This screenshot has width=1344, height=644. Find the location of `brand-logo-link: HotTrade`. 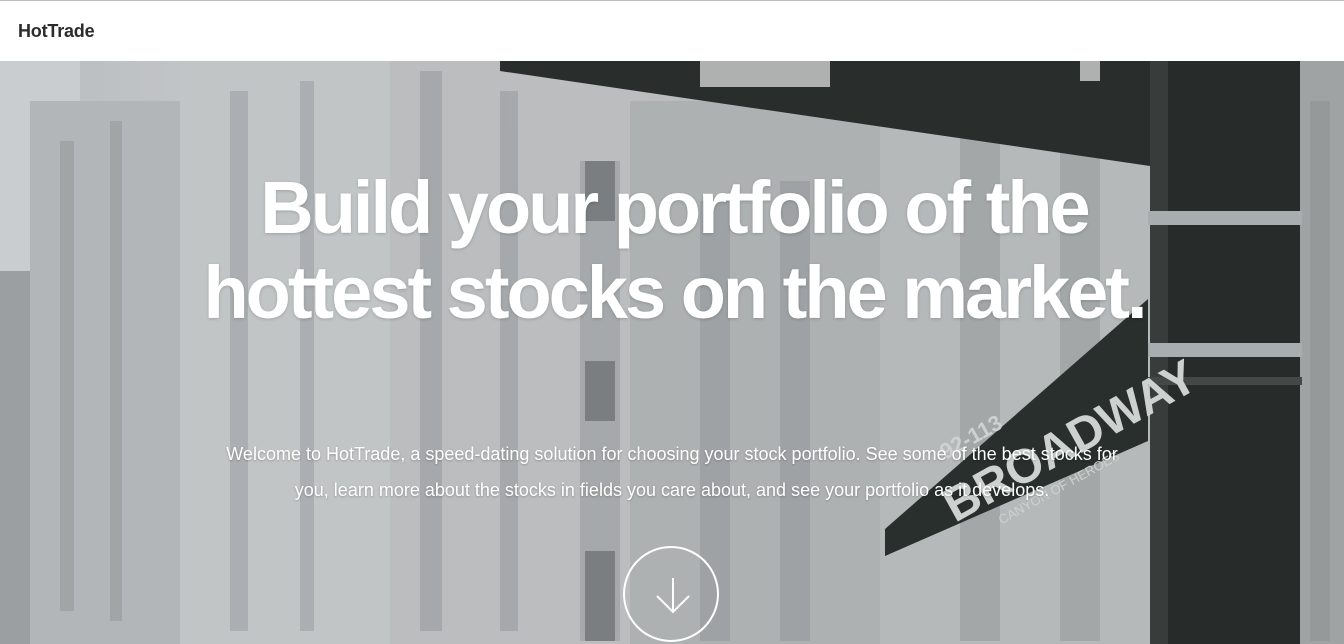

brand-logo-link: HotTrade is located at coordinates (56, 31).